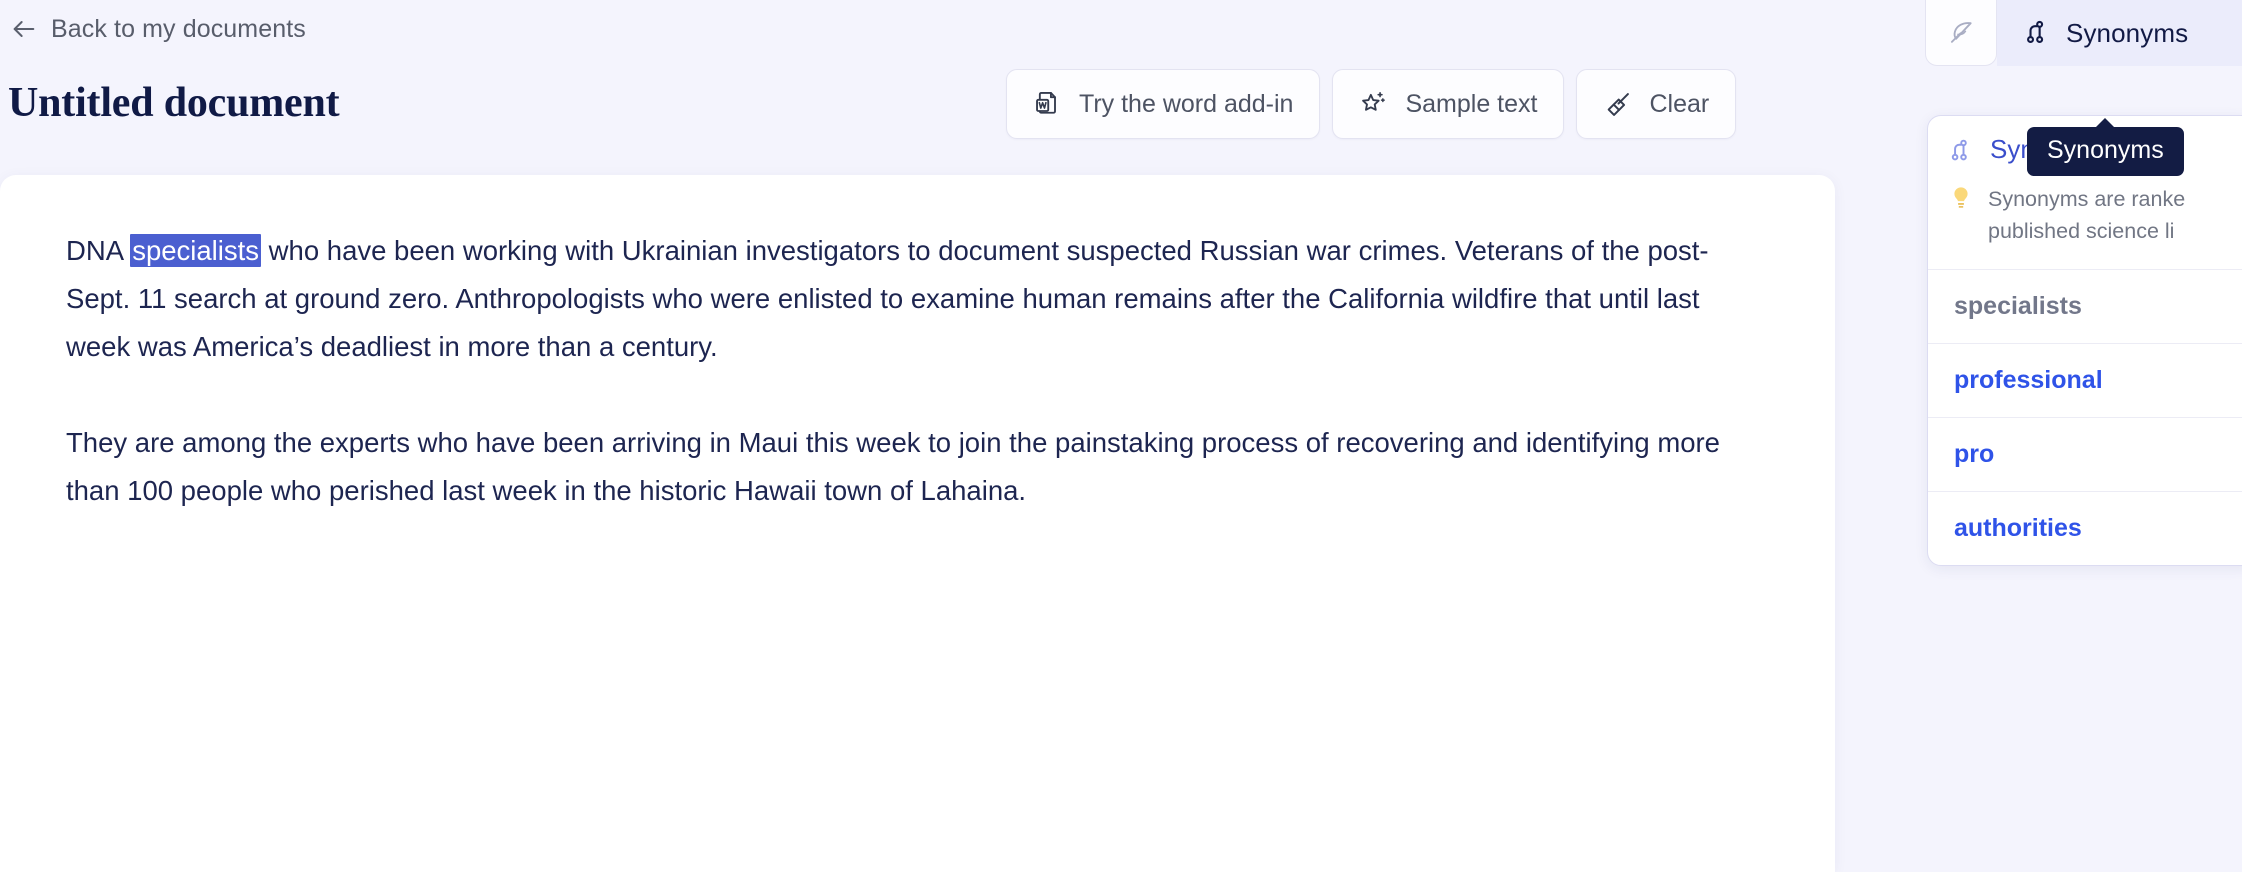 The height and width of the screenshot is (872, 2242). I want to click on sidebar-tab-bar: Synonyms, so click(2083, 33).